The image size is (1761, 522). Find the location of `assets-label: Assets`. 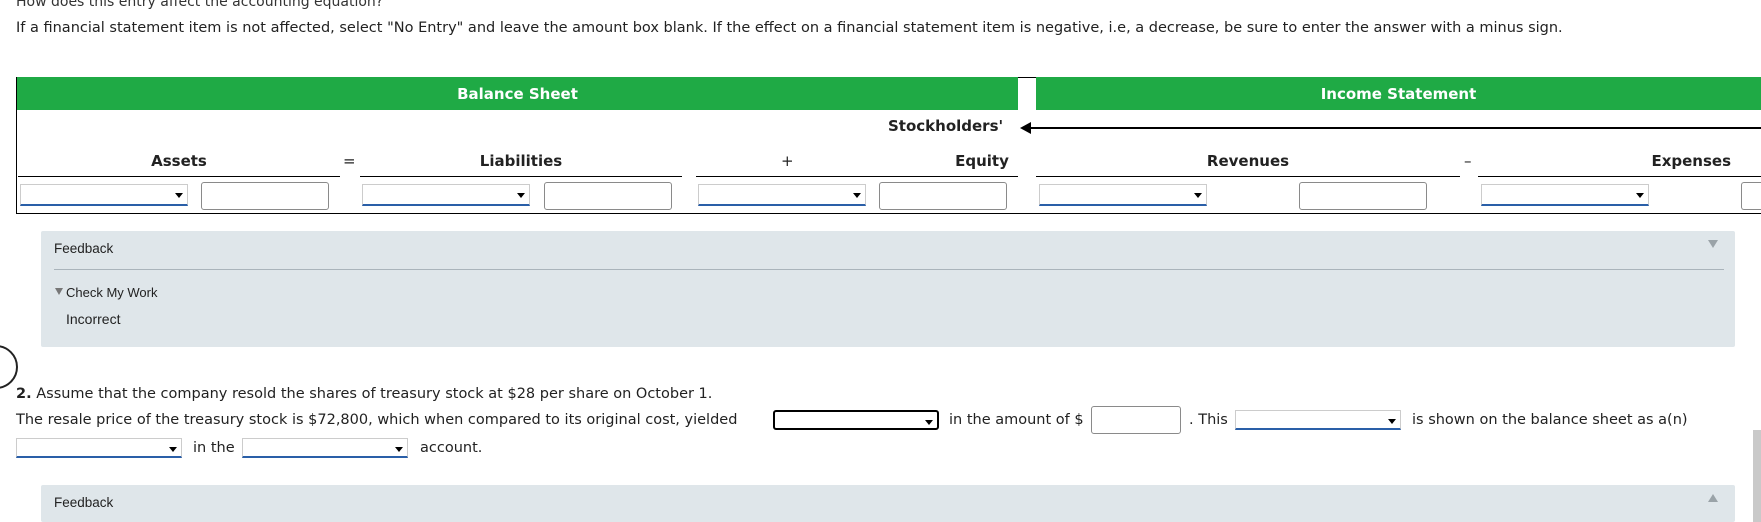

assets-label: Assets is located at coordinates (179, 161).